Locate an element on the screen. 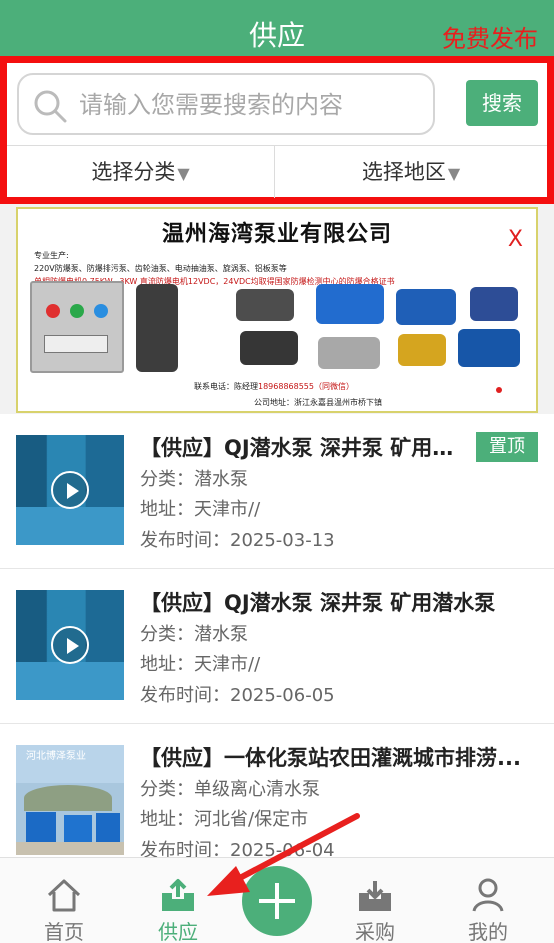 This screenshot has width=554, height=943. banner-line-1: 专业生产: is located at coordinates (51, 255).